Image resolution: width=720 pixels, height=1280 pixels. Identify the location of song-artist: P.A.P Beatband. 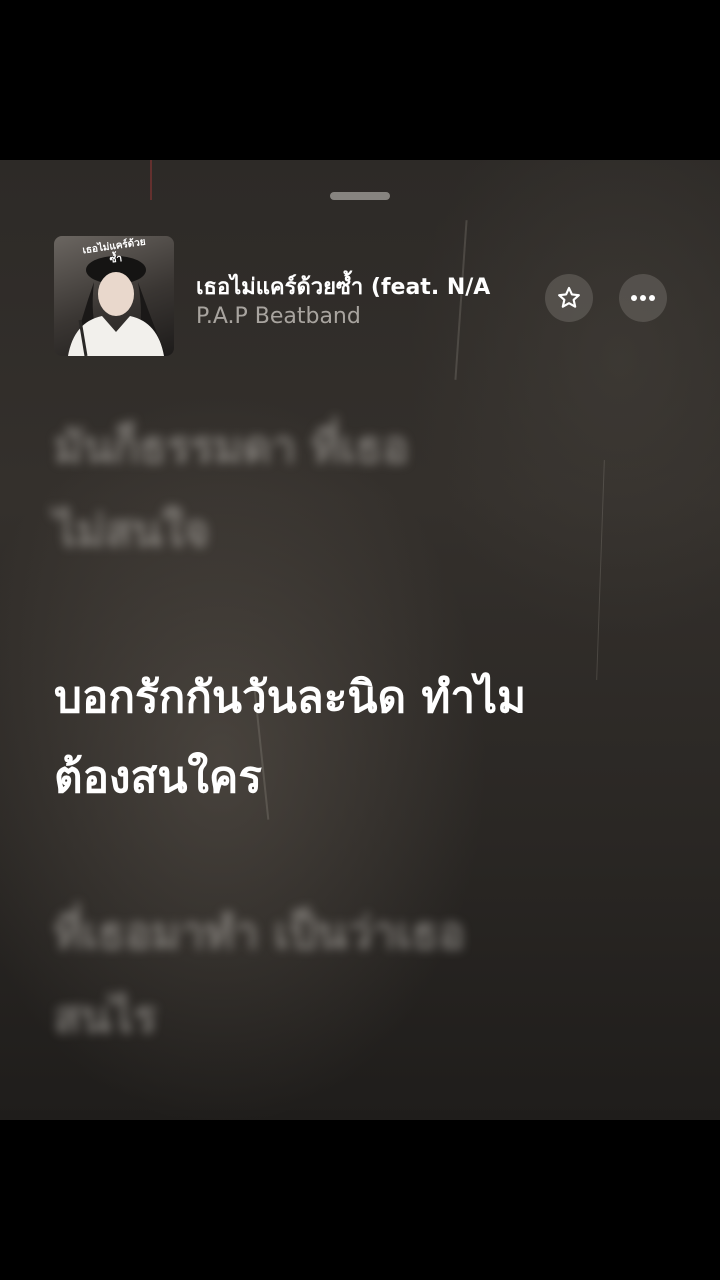
(346, 317).